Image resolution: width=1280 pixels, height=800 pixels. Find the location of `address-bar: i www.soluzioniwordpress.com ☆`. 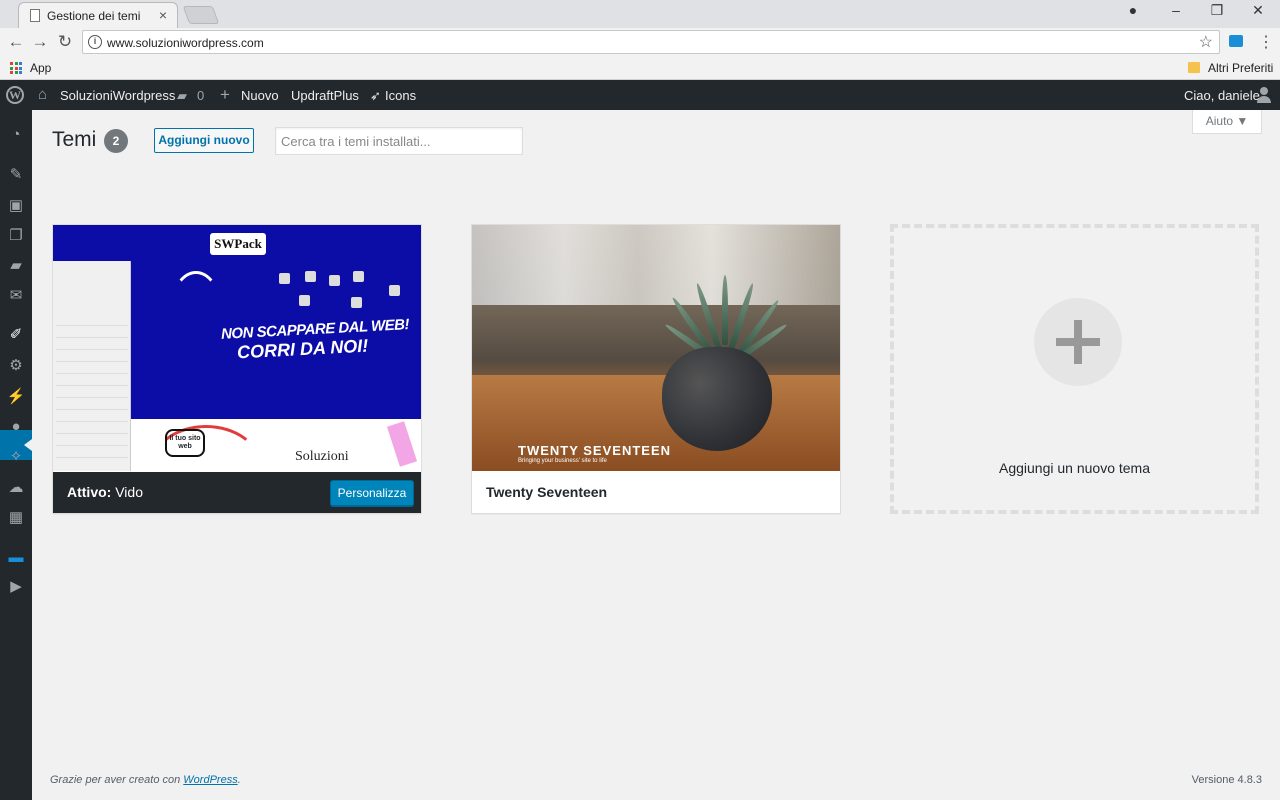

address-bar: i www.soluzioniwordpress.com ☆ is located at coordinates (651, 42).